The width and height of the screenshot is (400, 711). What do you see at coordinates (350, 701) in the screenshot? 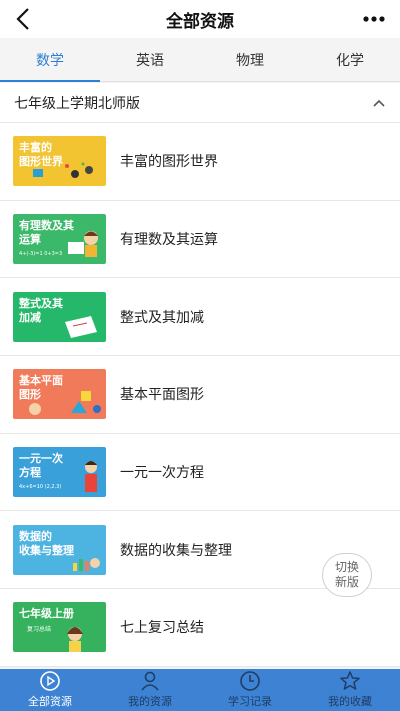
I see `nav-label: 我的收藏` at bounding box center [350, 701].